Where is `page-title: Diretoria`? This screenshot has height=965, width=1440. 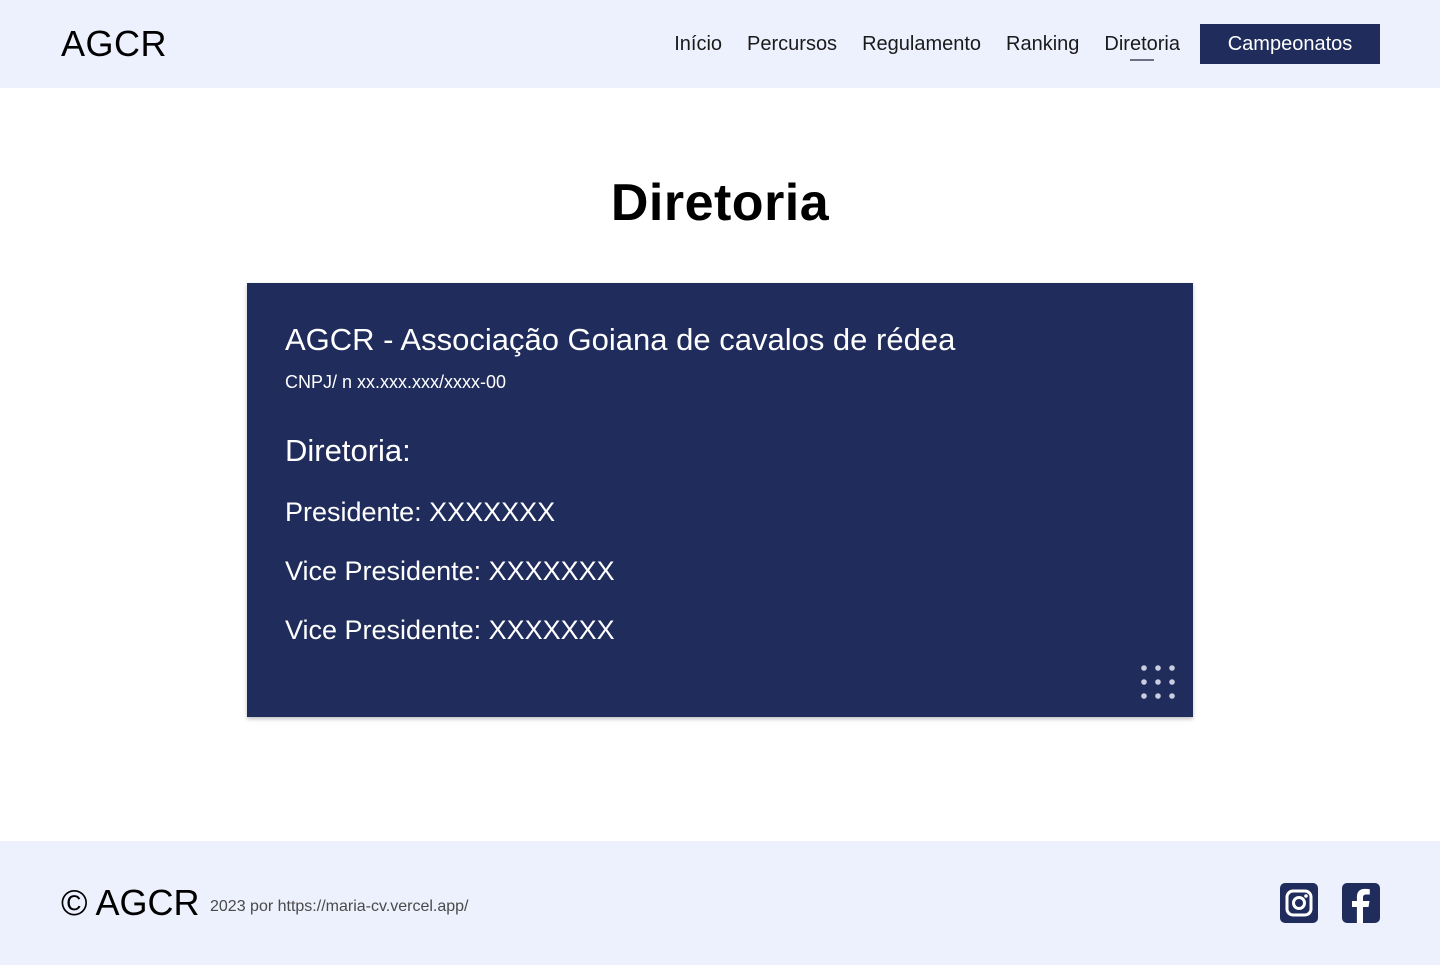
page-title: Diretoria is located at coordinates (720, 203).